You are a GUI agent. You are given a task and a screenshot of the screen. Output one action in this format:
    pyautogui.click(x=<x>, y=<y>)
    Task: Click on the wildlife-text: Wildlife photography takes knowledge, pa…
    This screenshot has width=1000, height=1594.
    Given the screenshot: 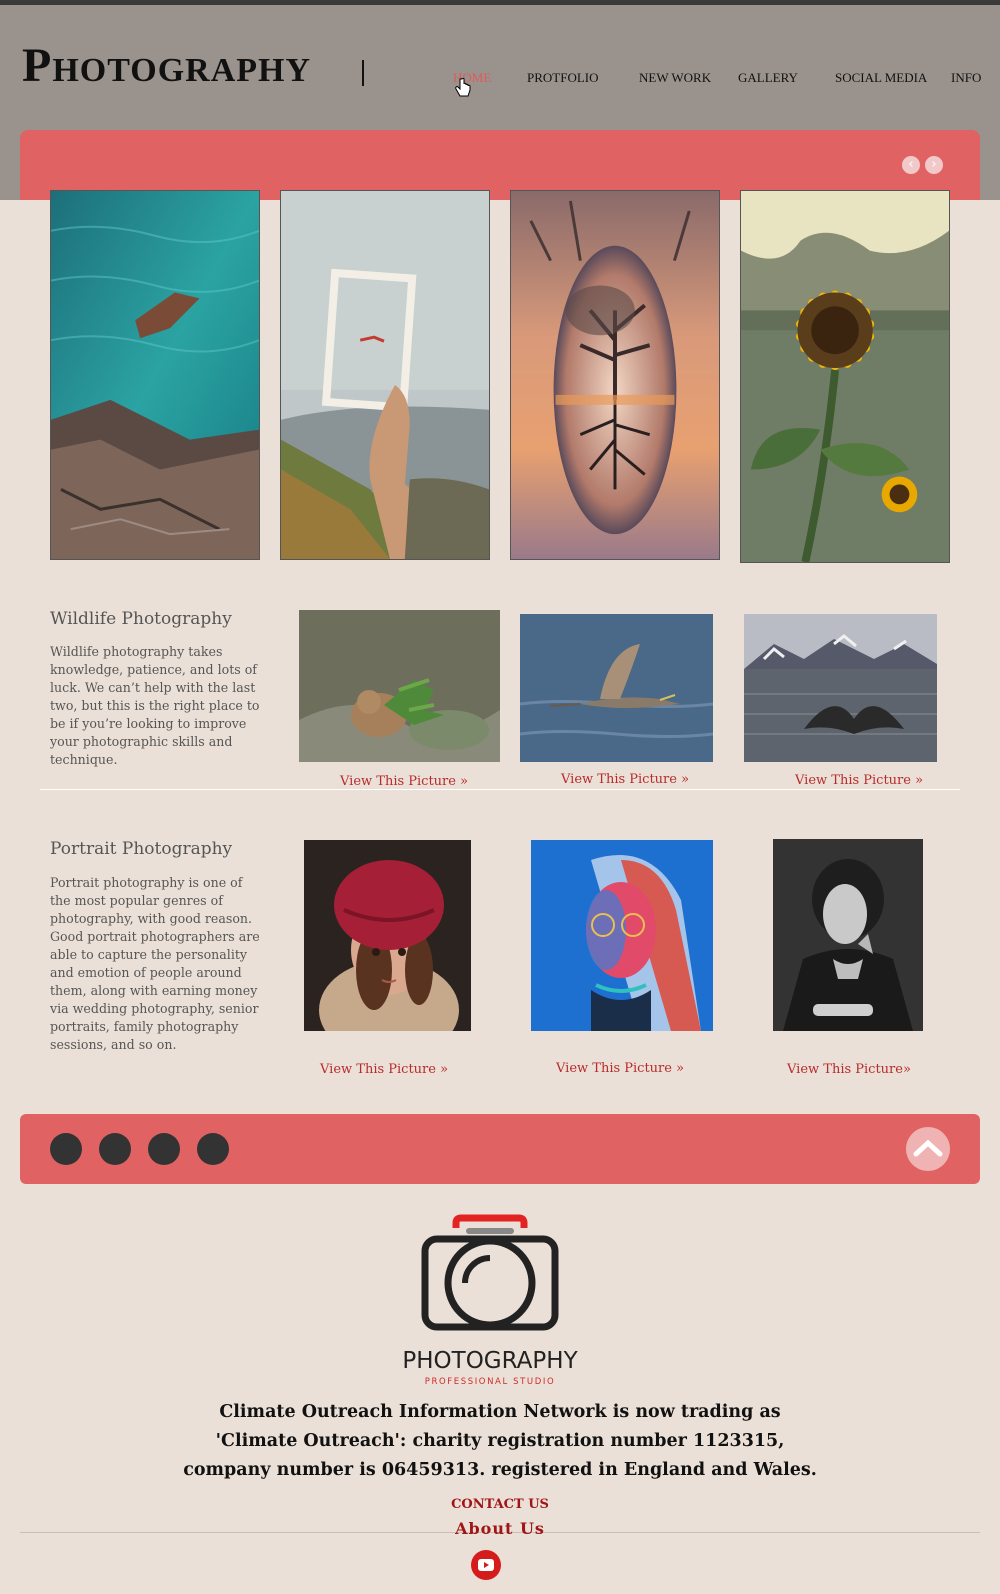 What is the action you would take?
    pyautogui.click(x=155, y=705)
    